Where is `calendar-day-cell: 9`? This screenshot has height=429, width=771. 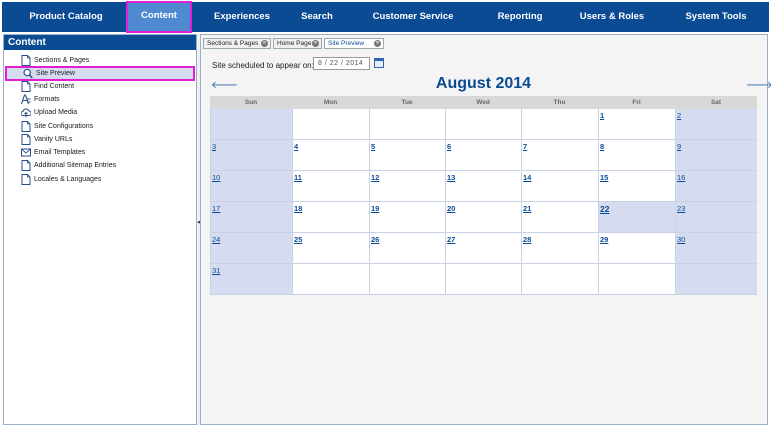 calendar-day-cell: 9 is located at coordinates (716, 155).